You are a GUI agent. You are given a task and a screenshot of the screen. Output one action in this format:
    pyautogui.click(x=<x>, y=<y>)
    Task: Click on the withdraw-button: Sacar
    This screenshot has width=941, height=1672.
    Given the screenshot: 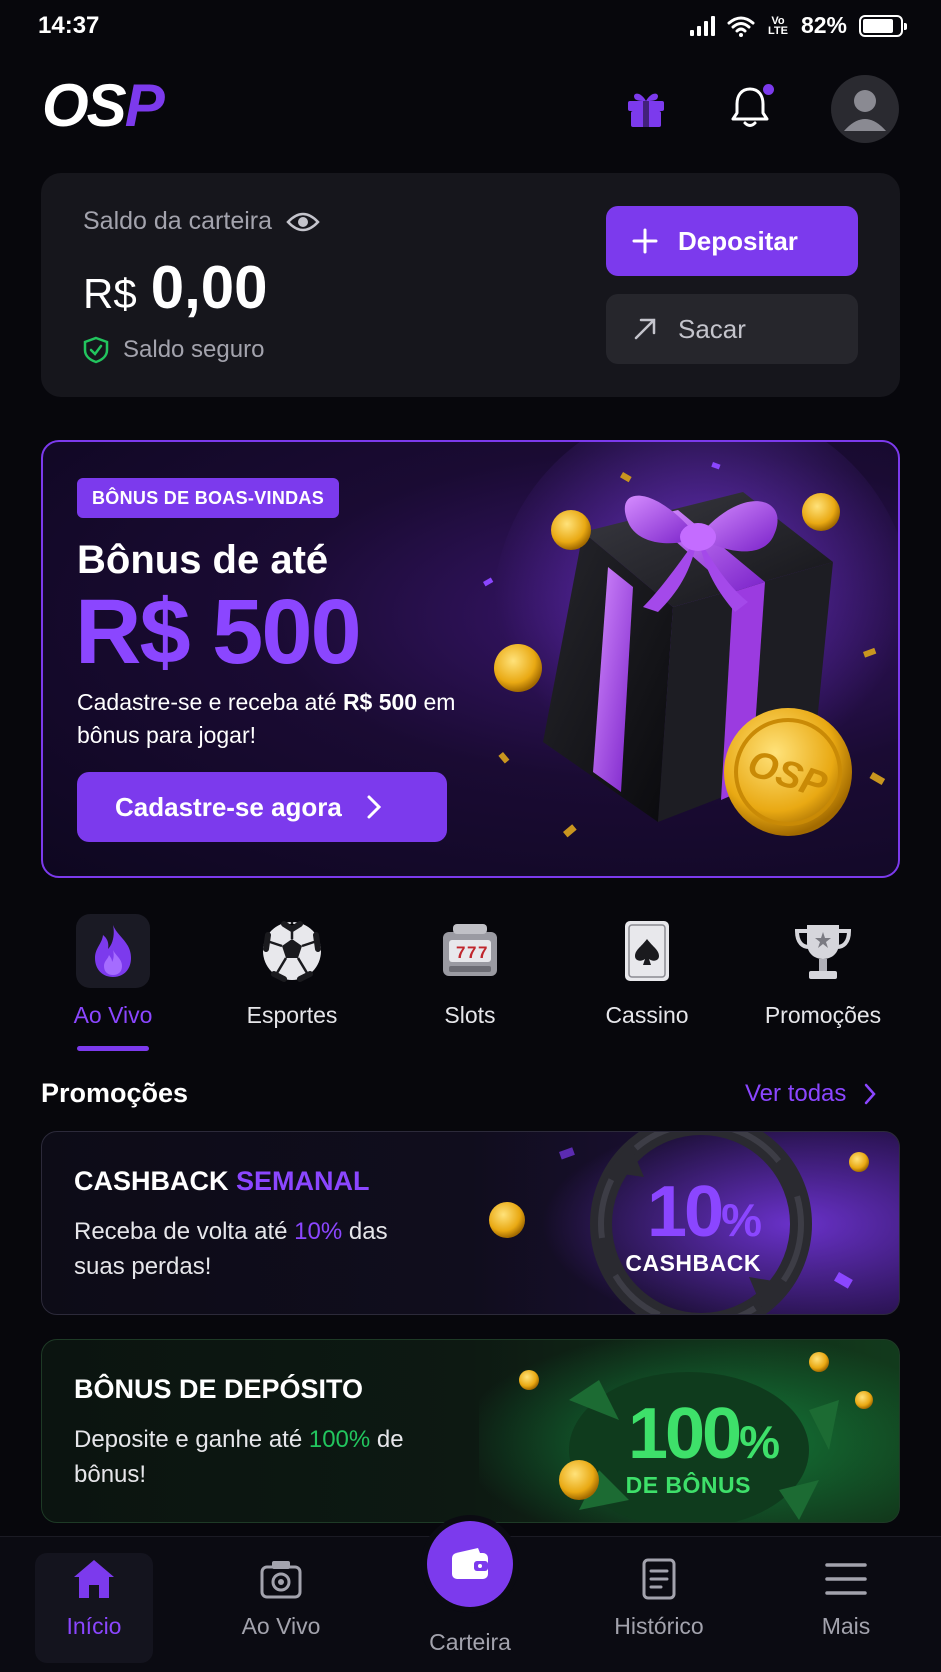 What is the action you would take?
    pyautogui.click(x=732, y=329)
    